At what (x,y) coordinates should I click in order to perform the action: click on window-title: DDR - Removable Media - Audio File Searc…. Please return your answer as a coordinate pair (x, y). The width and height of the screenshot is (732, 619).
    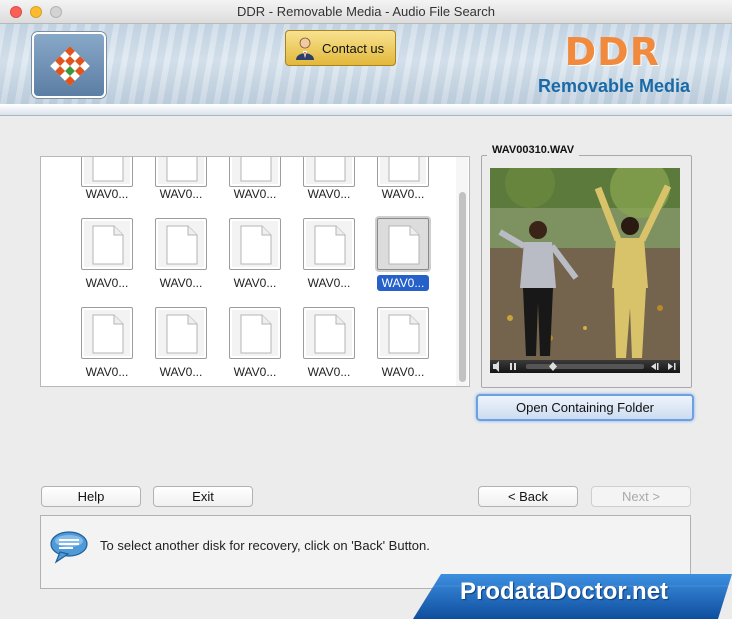
    Looking at the image, I should click on (366, 11).